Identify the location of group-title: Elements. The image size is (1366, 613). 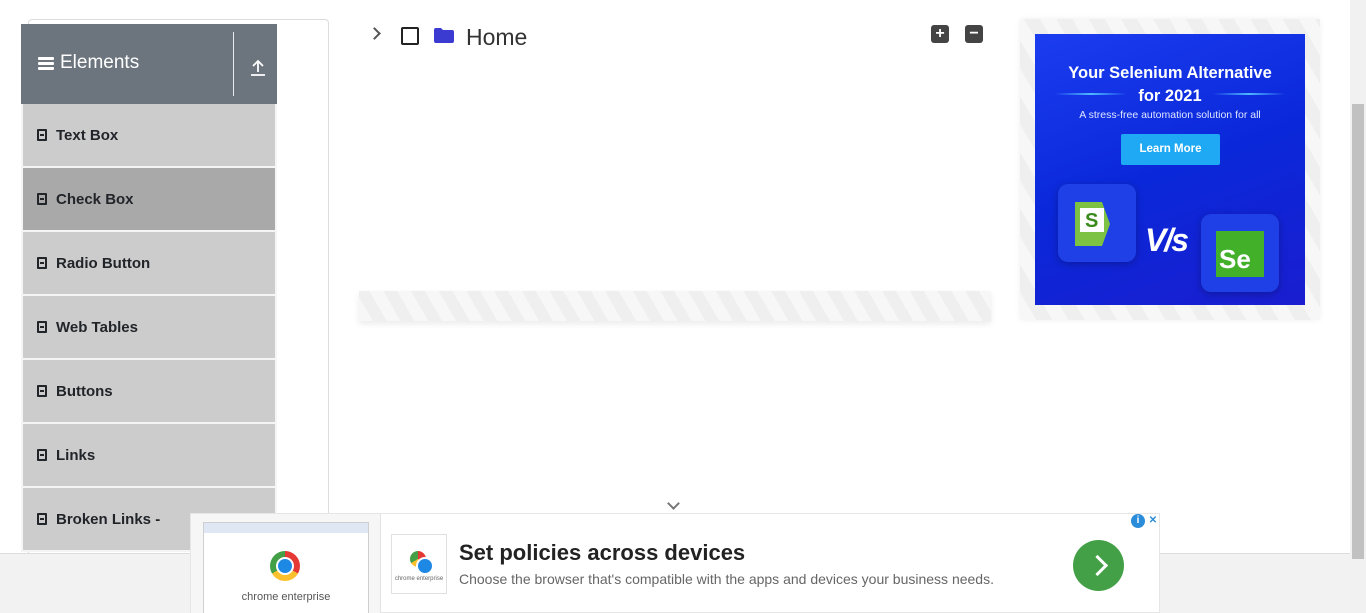
(88, 63).